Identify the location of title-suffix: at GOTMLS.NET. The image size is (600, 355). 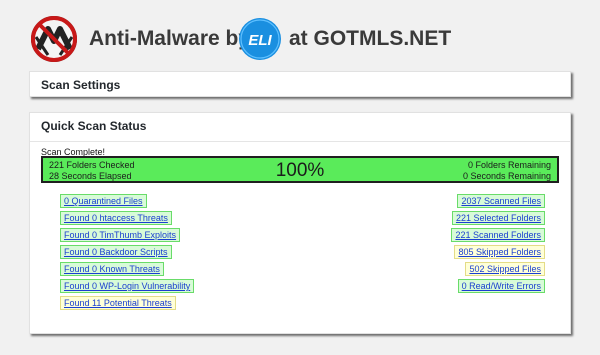
(370, 38).